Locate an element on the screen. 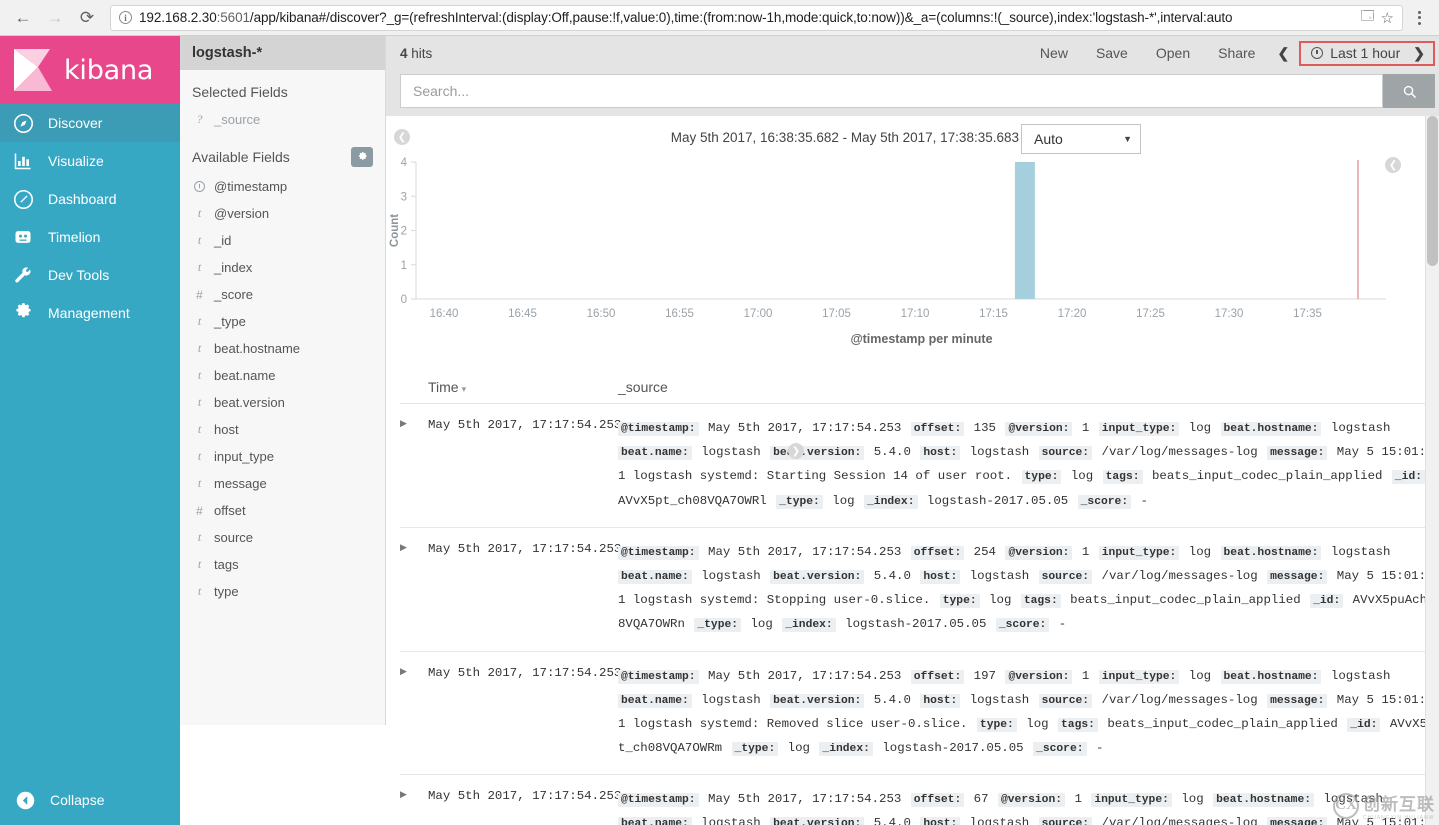 This screenshot has height=825, width=1439. chevron-down-icon: ▼ is located at coordinates (1127, 139).